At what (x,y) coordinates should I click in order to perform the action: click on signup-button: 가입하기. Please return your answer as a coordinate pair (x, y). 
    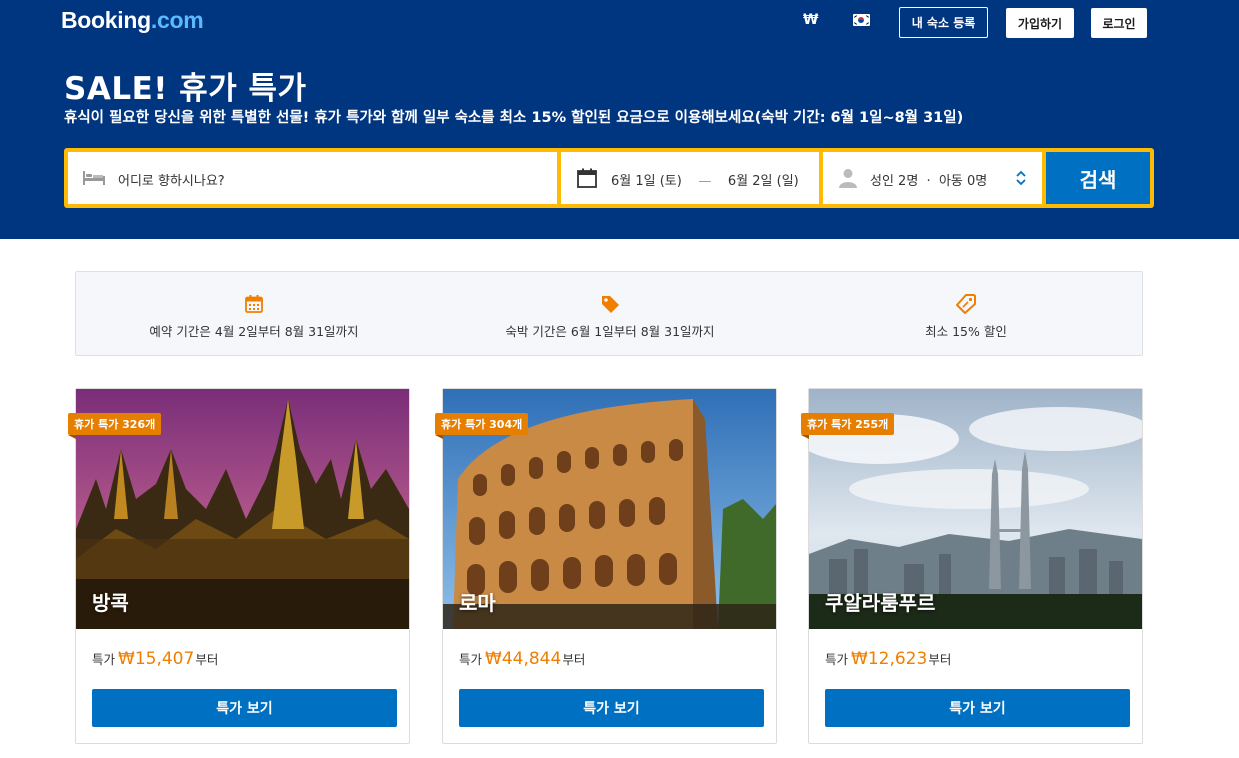
    Looking at the image, I should click on (1040, 23).